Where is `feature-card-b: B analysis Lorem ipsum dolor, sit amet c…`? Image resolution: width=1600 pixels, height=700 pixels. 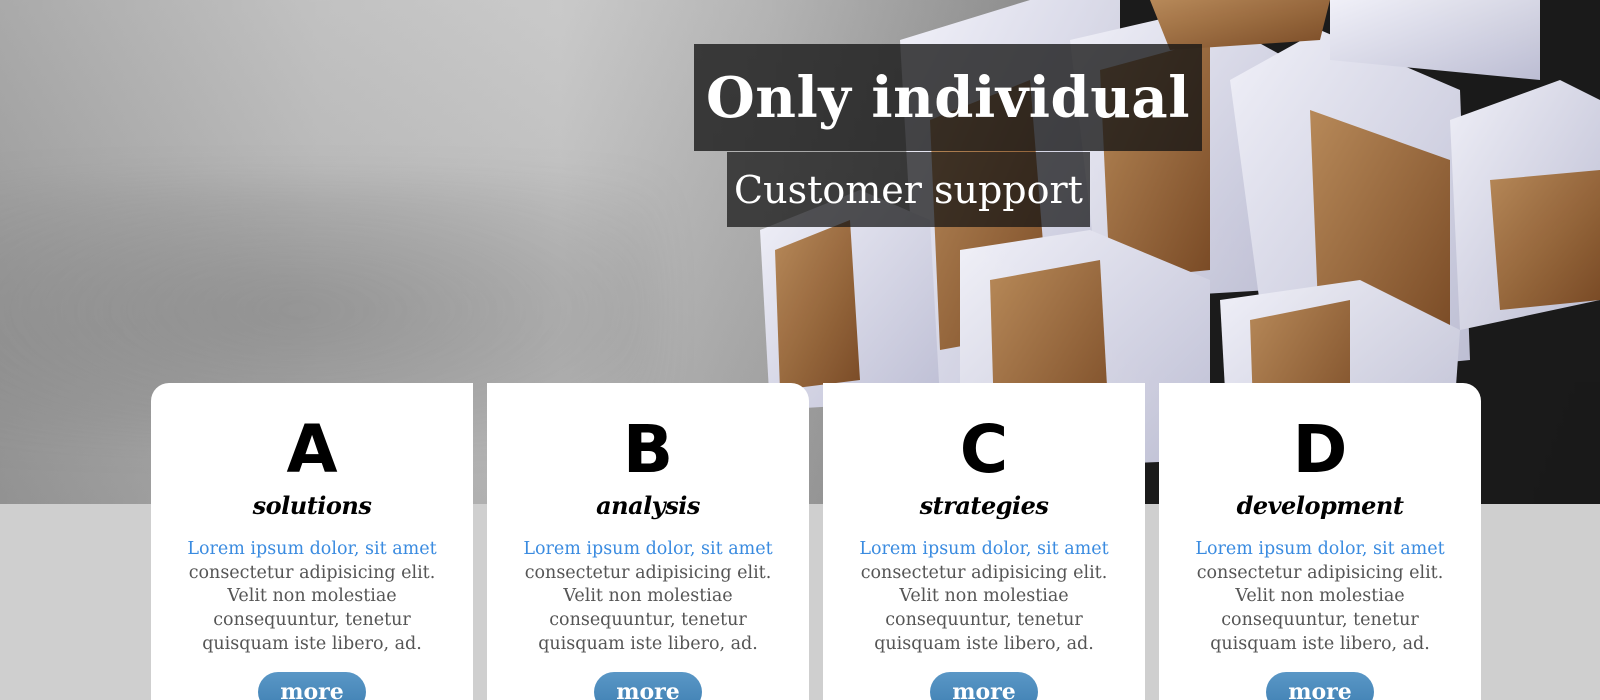
feature-card-b: B analysis Lorem ipsum dolor, sit amet c… is located at coordinates (648, 541).